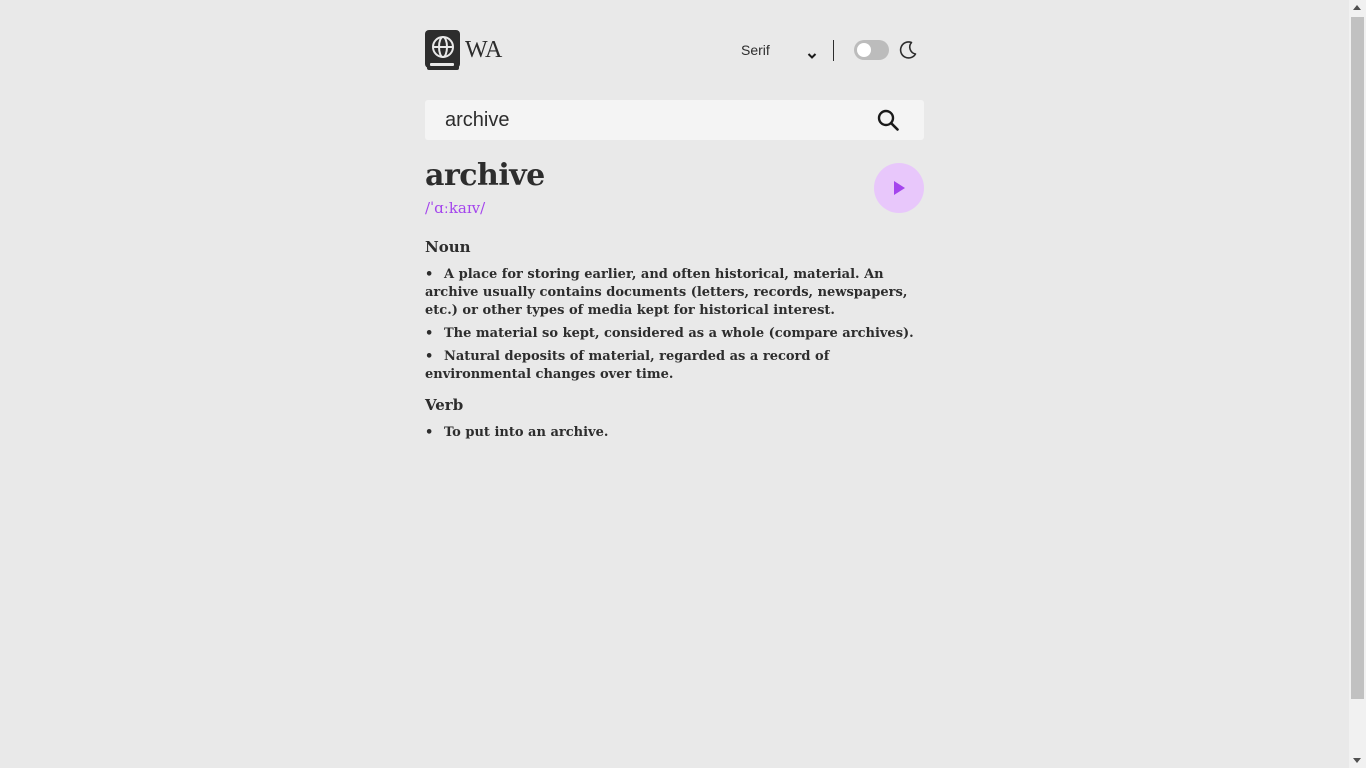 This screenshot has width=1366, height=768. I want to click on vertical-scrollbar, so click(1357, 384).